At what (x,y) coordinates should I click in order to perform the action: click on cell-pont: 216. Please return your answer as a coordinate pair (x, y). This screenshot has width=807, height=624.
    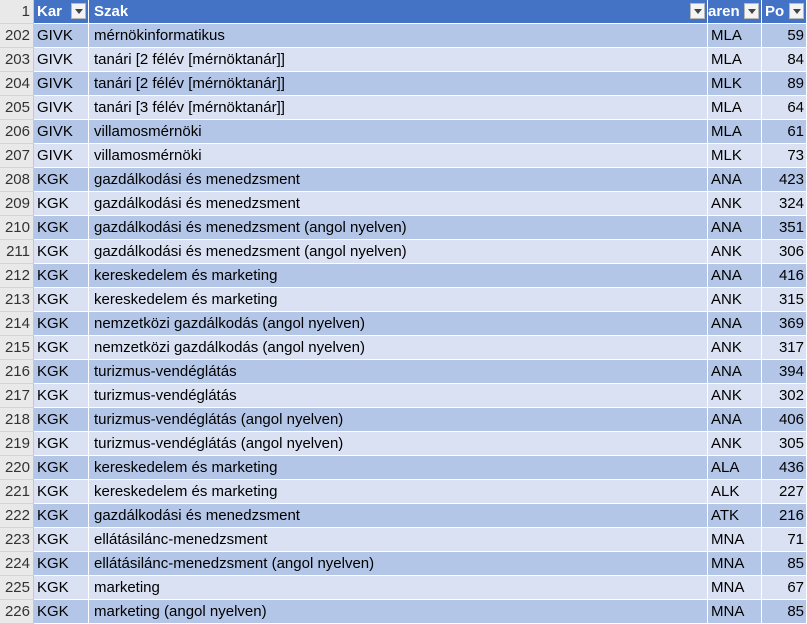
    Looking at the image, I should click on (784, 516).